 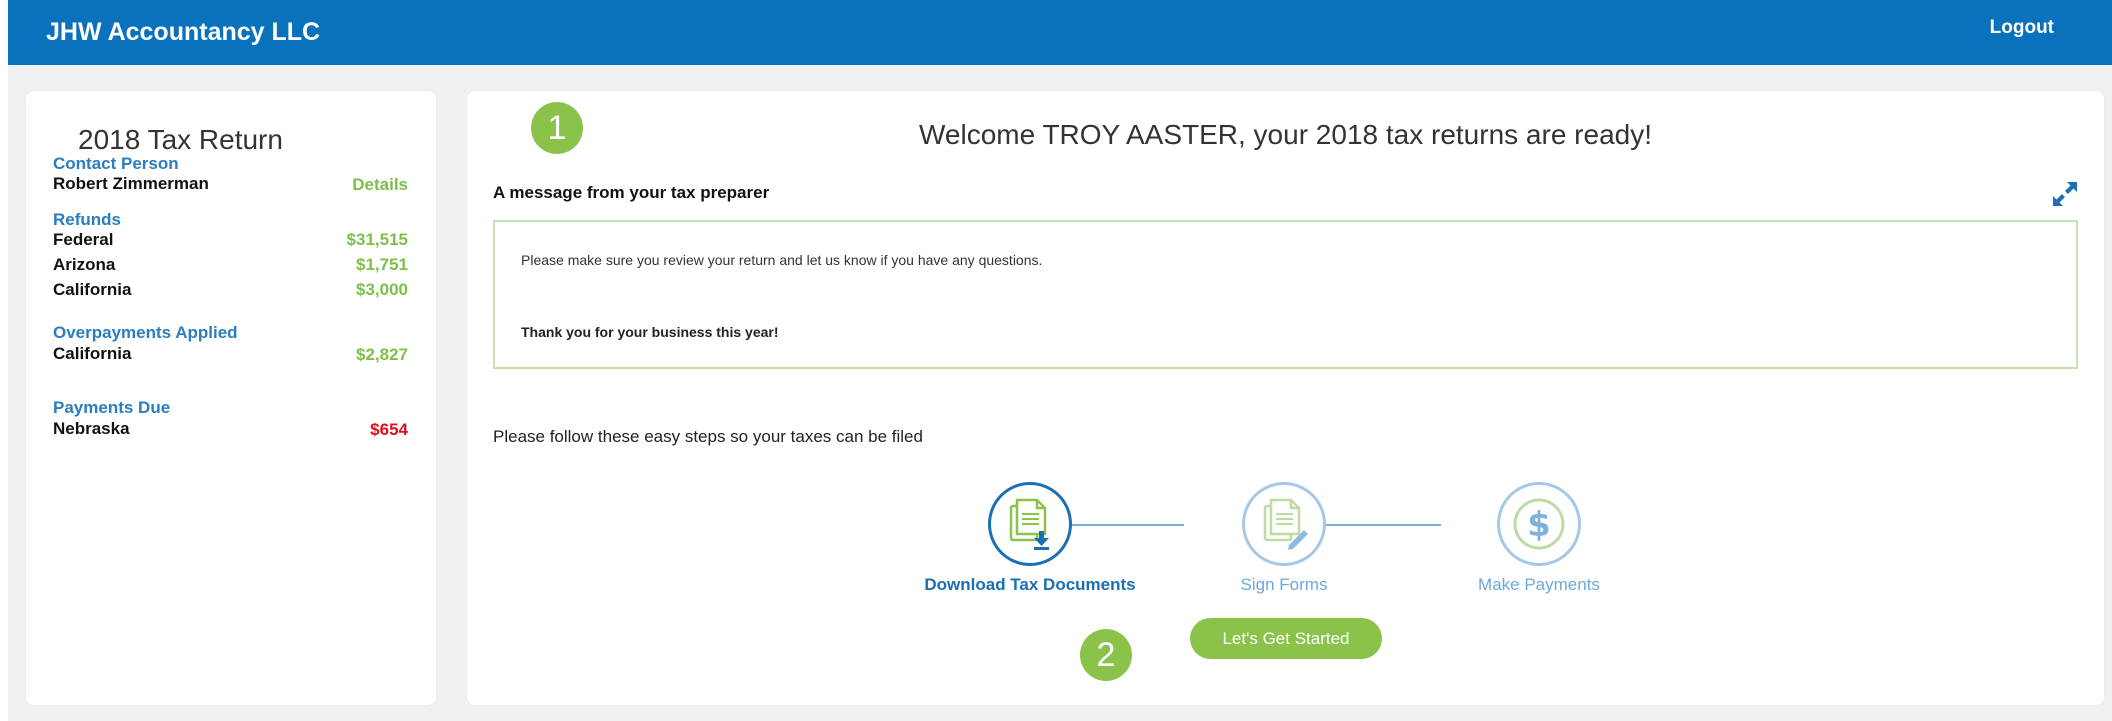 I want to click on overpayment-value-california: $2,827, so click(x=382, y=354).